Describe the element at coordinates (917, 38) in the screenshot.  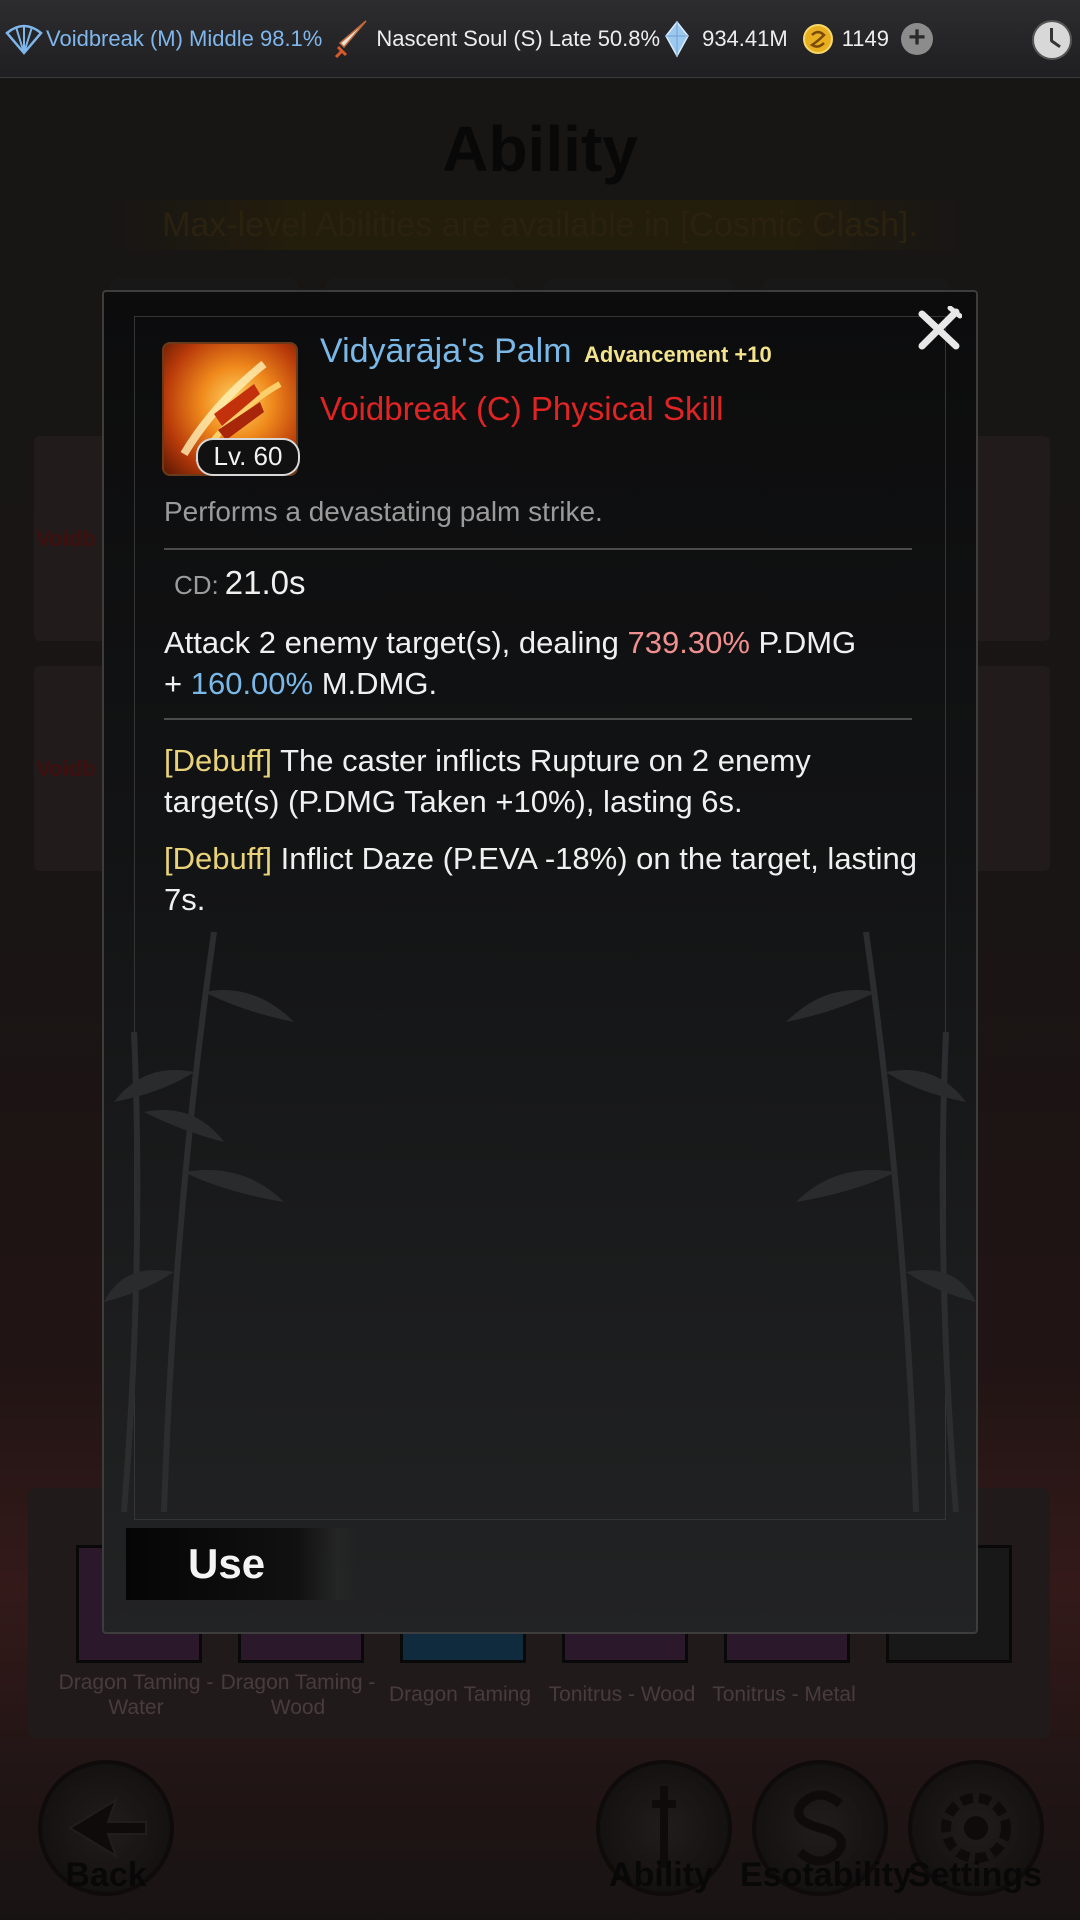
I see `plus-icon: +` at that location.